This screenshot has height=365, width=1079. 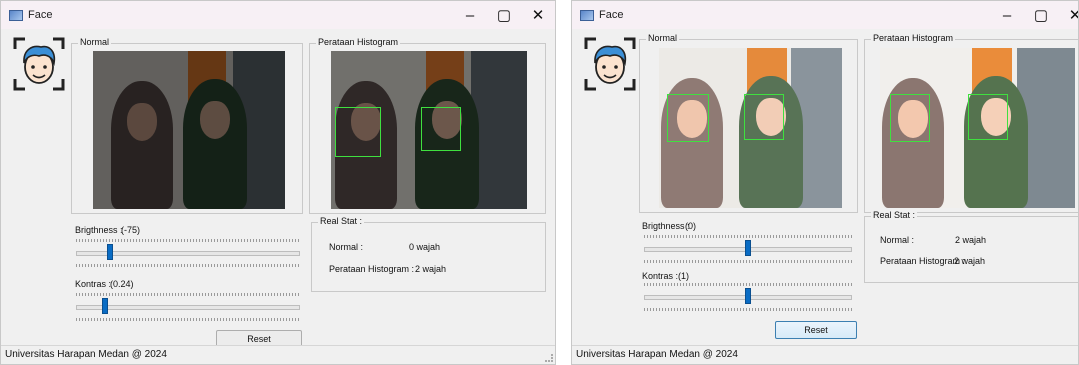 I want to click on resize-grip-icon, so click(x=549, y=358).